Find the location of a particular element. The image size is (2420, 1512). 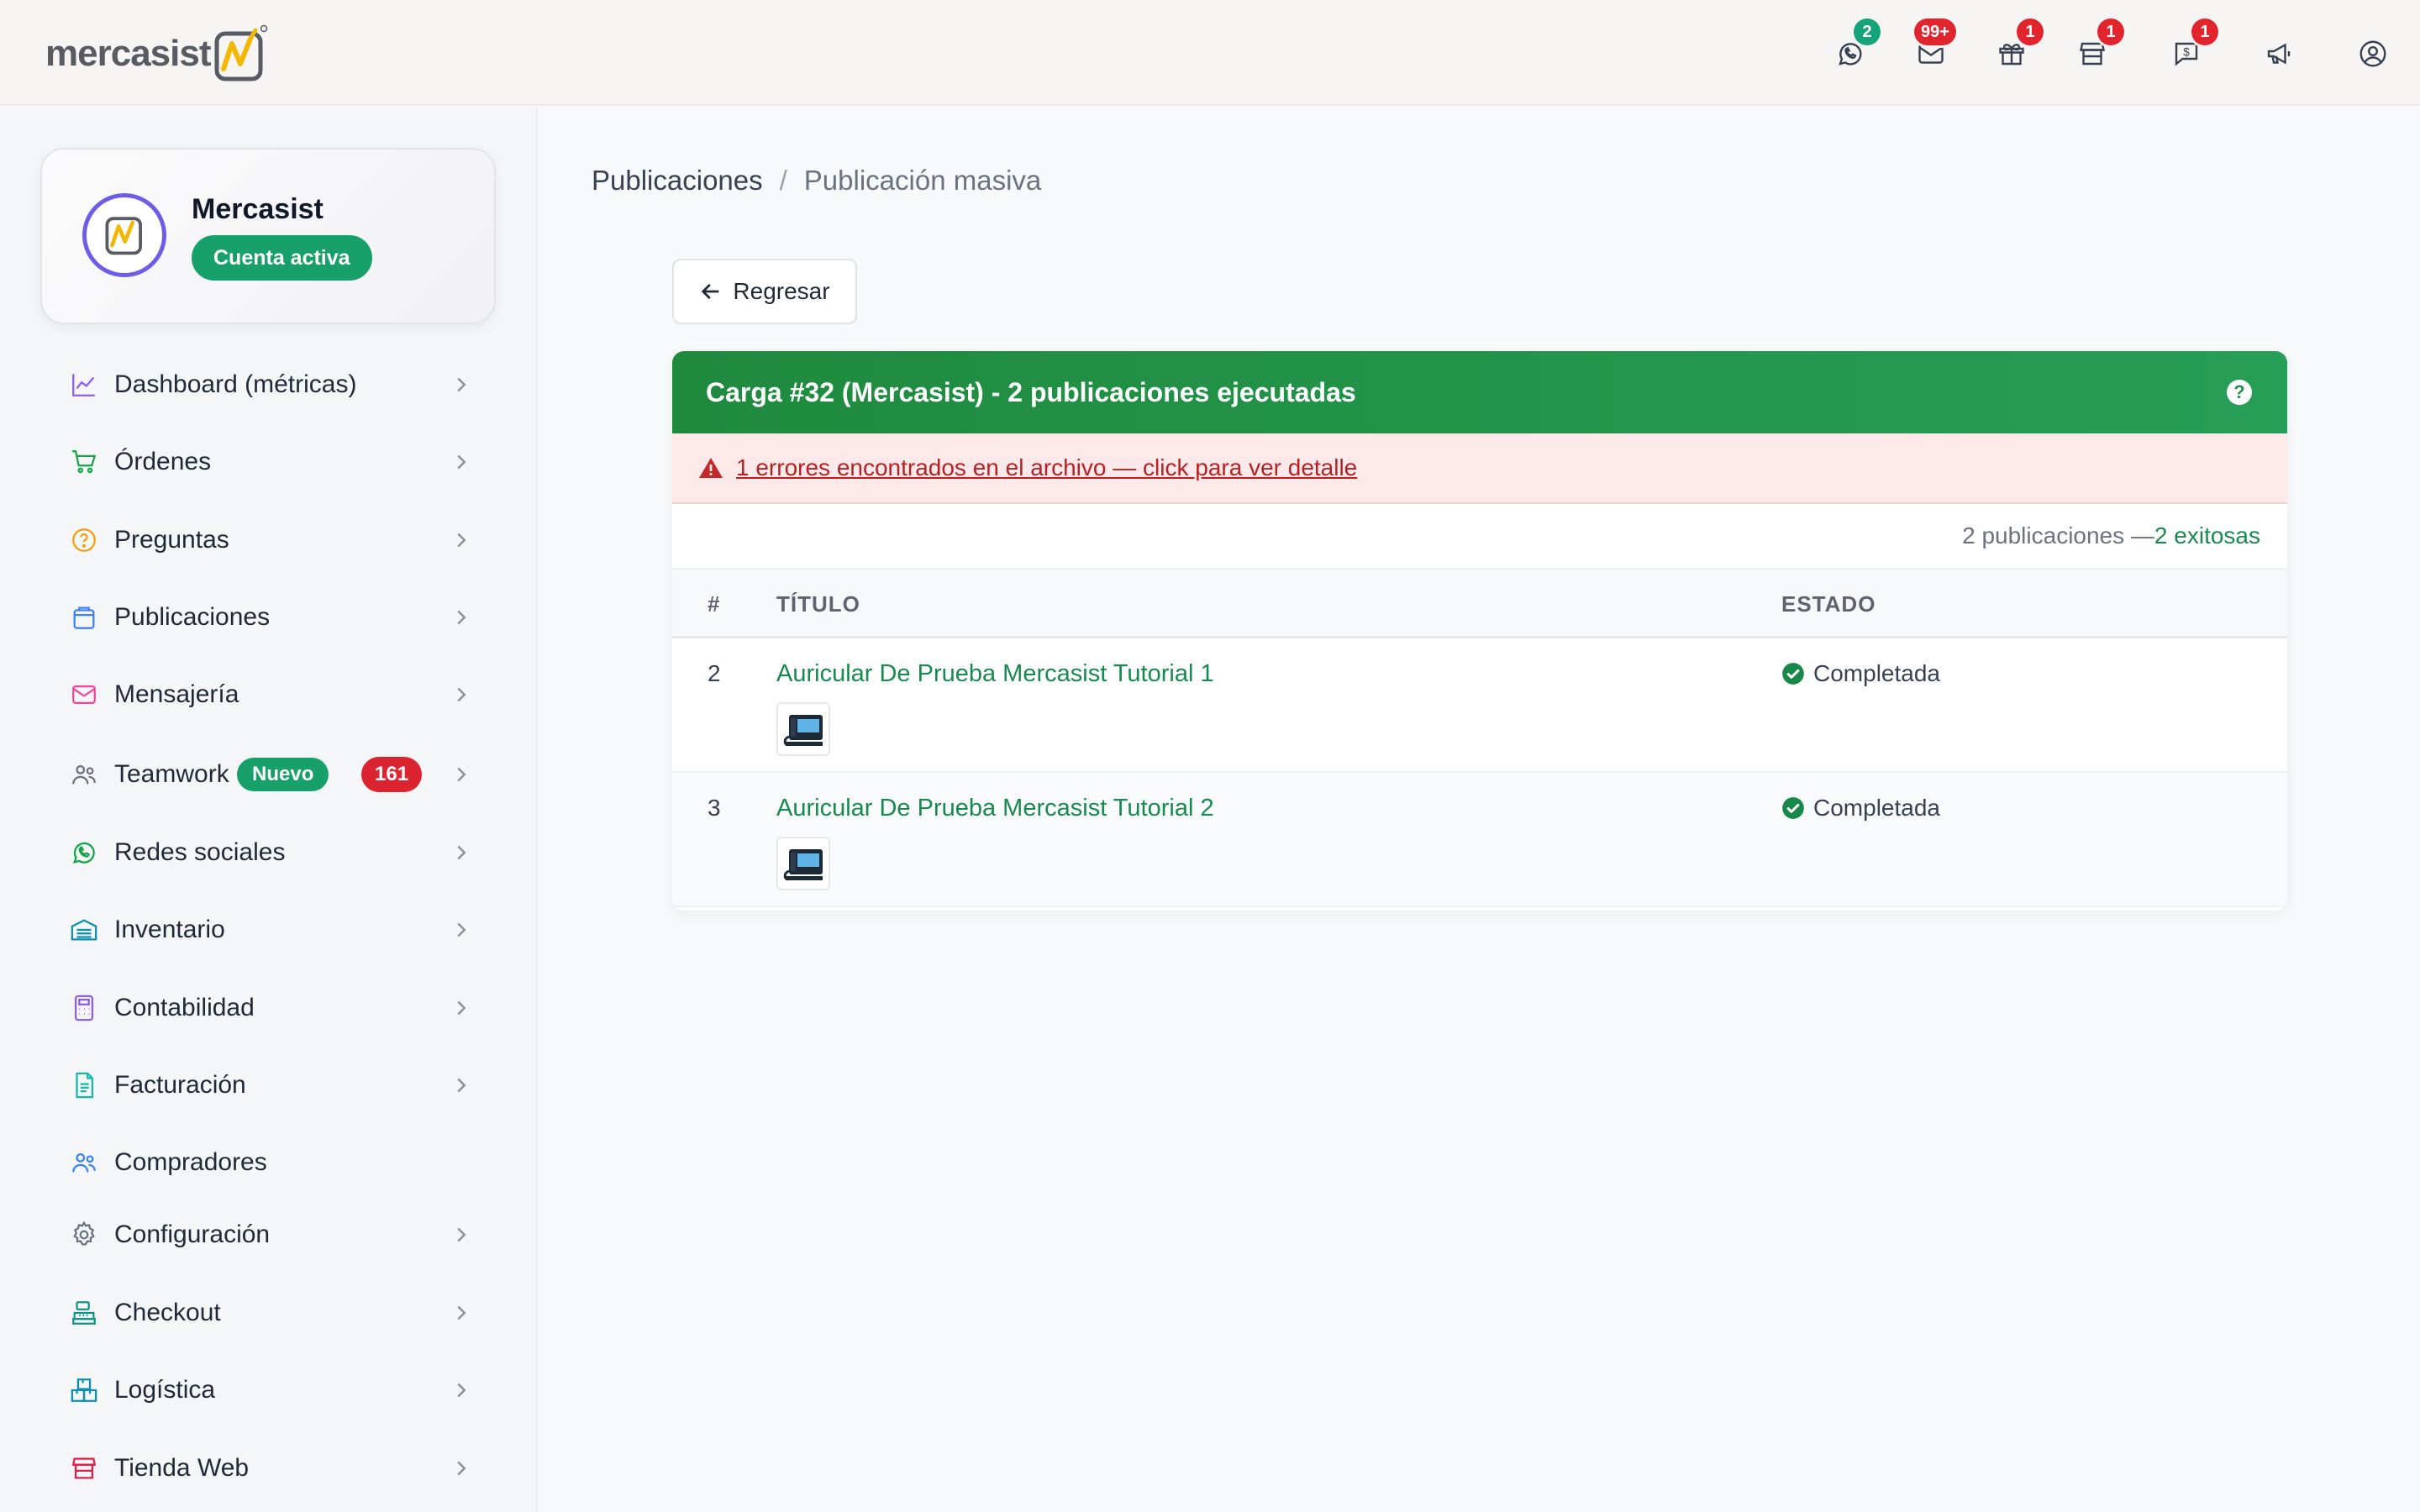

sidebar-item-webstore: Tienda Web is located at coordinates (269, 1468).